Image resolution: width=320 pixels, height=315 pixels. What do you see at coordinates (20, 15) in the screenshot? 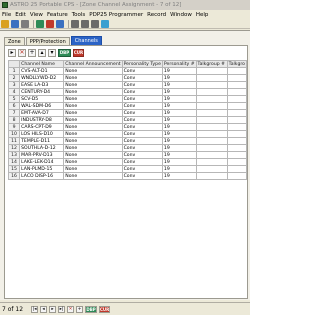
I see `menu-edit: Edit` at bounding box center [20, 15].